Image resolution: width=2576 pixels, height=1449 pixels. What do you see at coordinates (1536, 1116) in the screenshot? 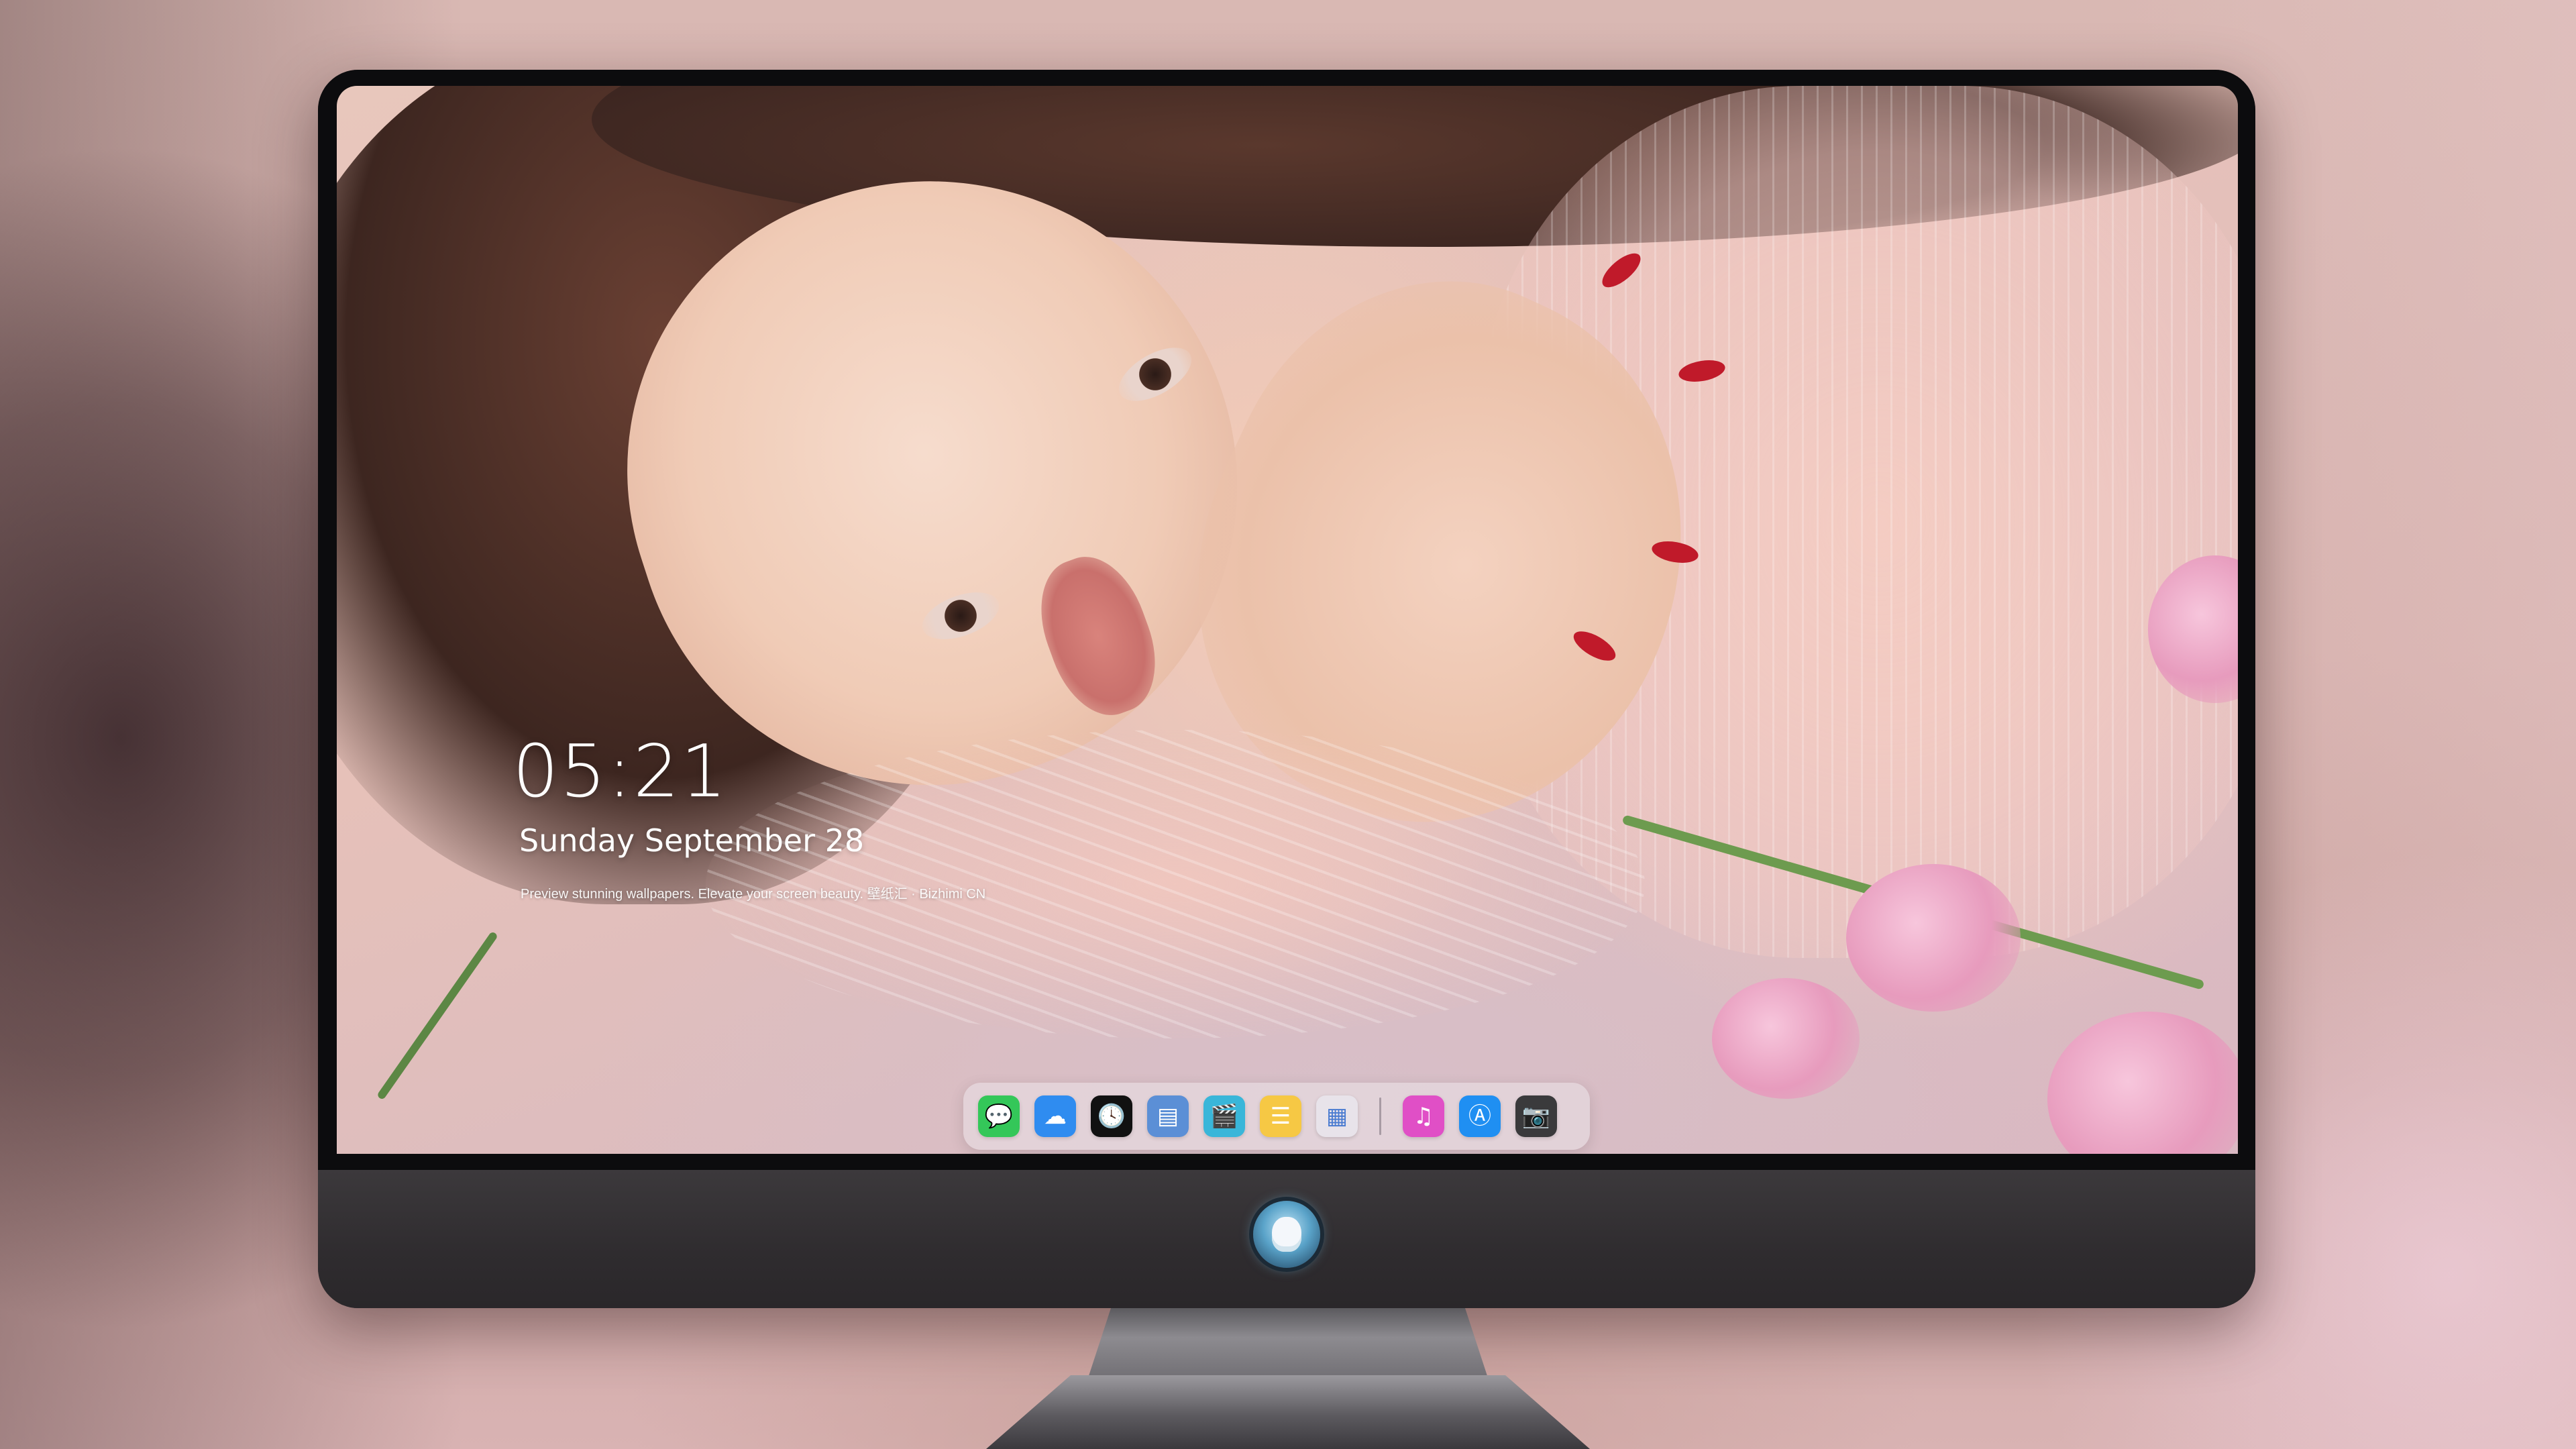
I see `camera-icon: 📷` at bounding box center [1536, 1116].